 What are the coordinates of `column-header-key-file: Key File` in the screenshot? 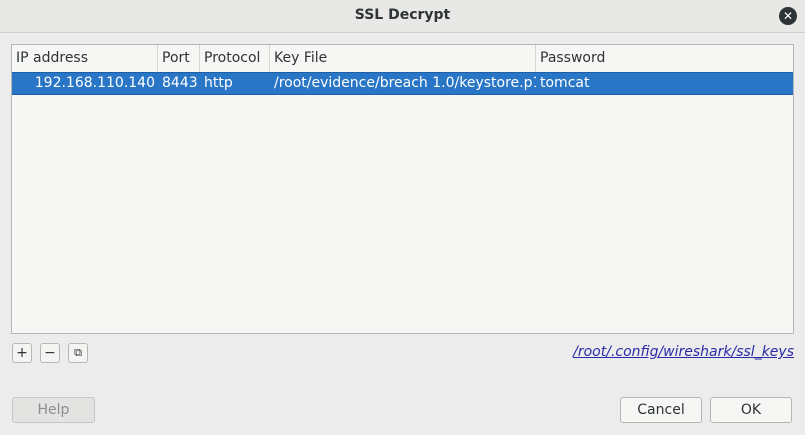 It's located at (403, 58).